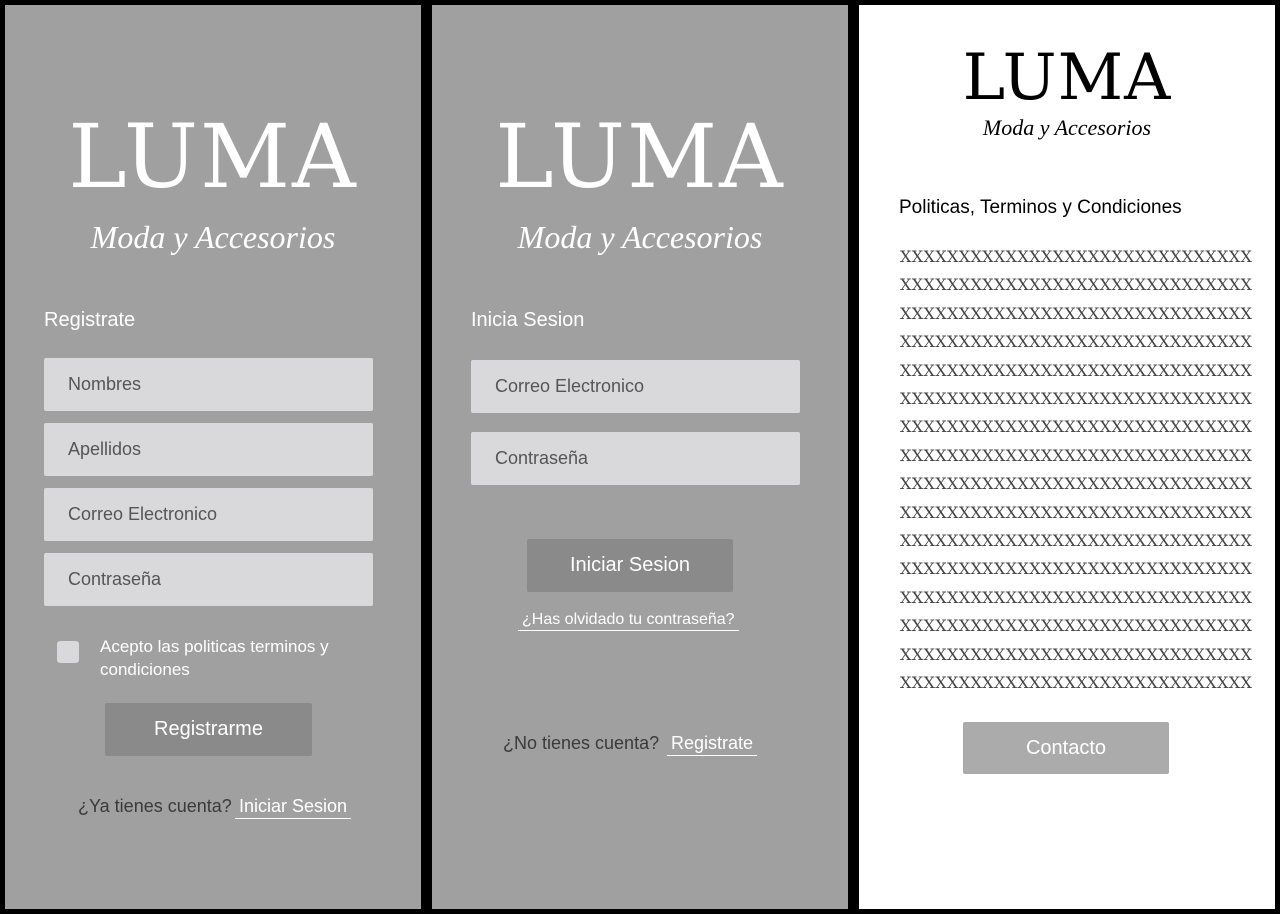 The image size is (1280, 914). Describe the element at coordinates (208, 449) in the screenshot. I see `last-name-field: Apellidos` at that location.